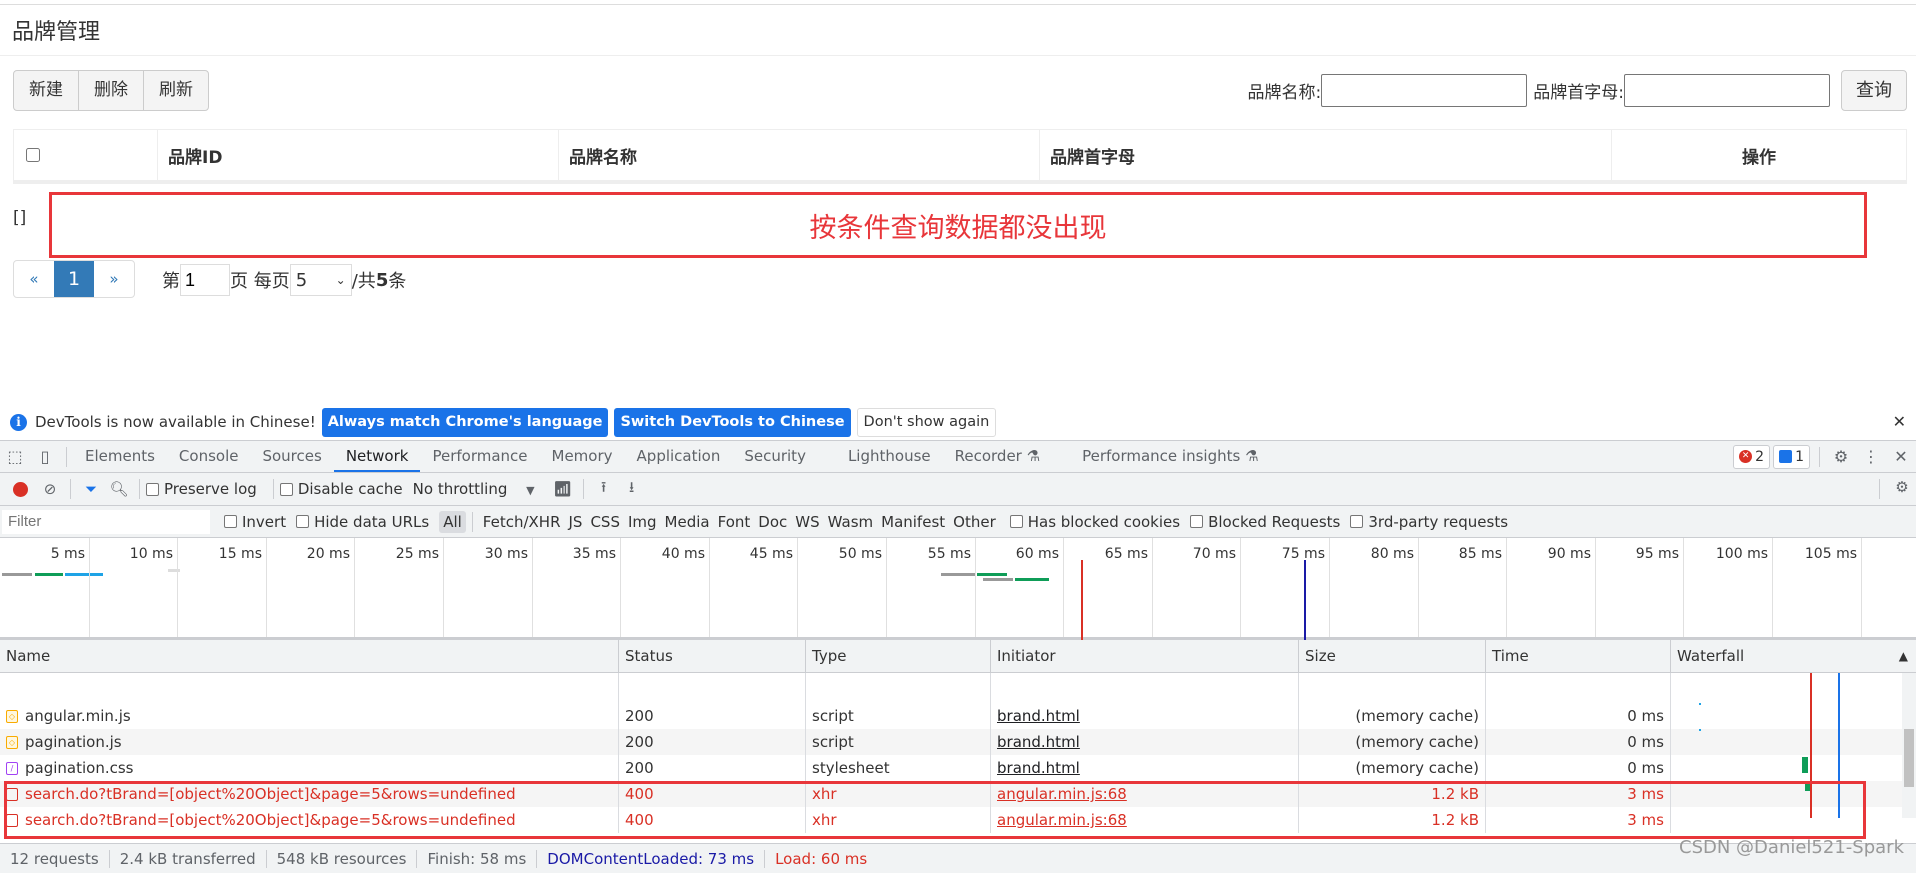 This screenshot has height=873, width=1916. Describe the element at coordinates (1791, 456) in the screenshot. I see `message-count-badge: 1` at that location.